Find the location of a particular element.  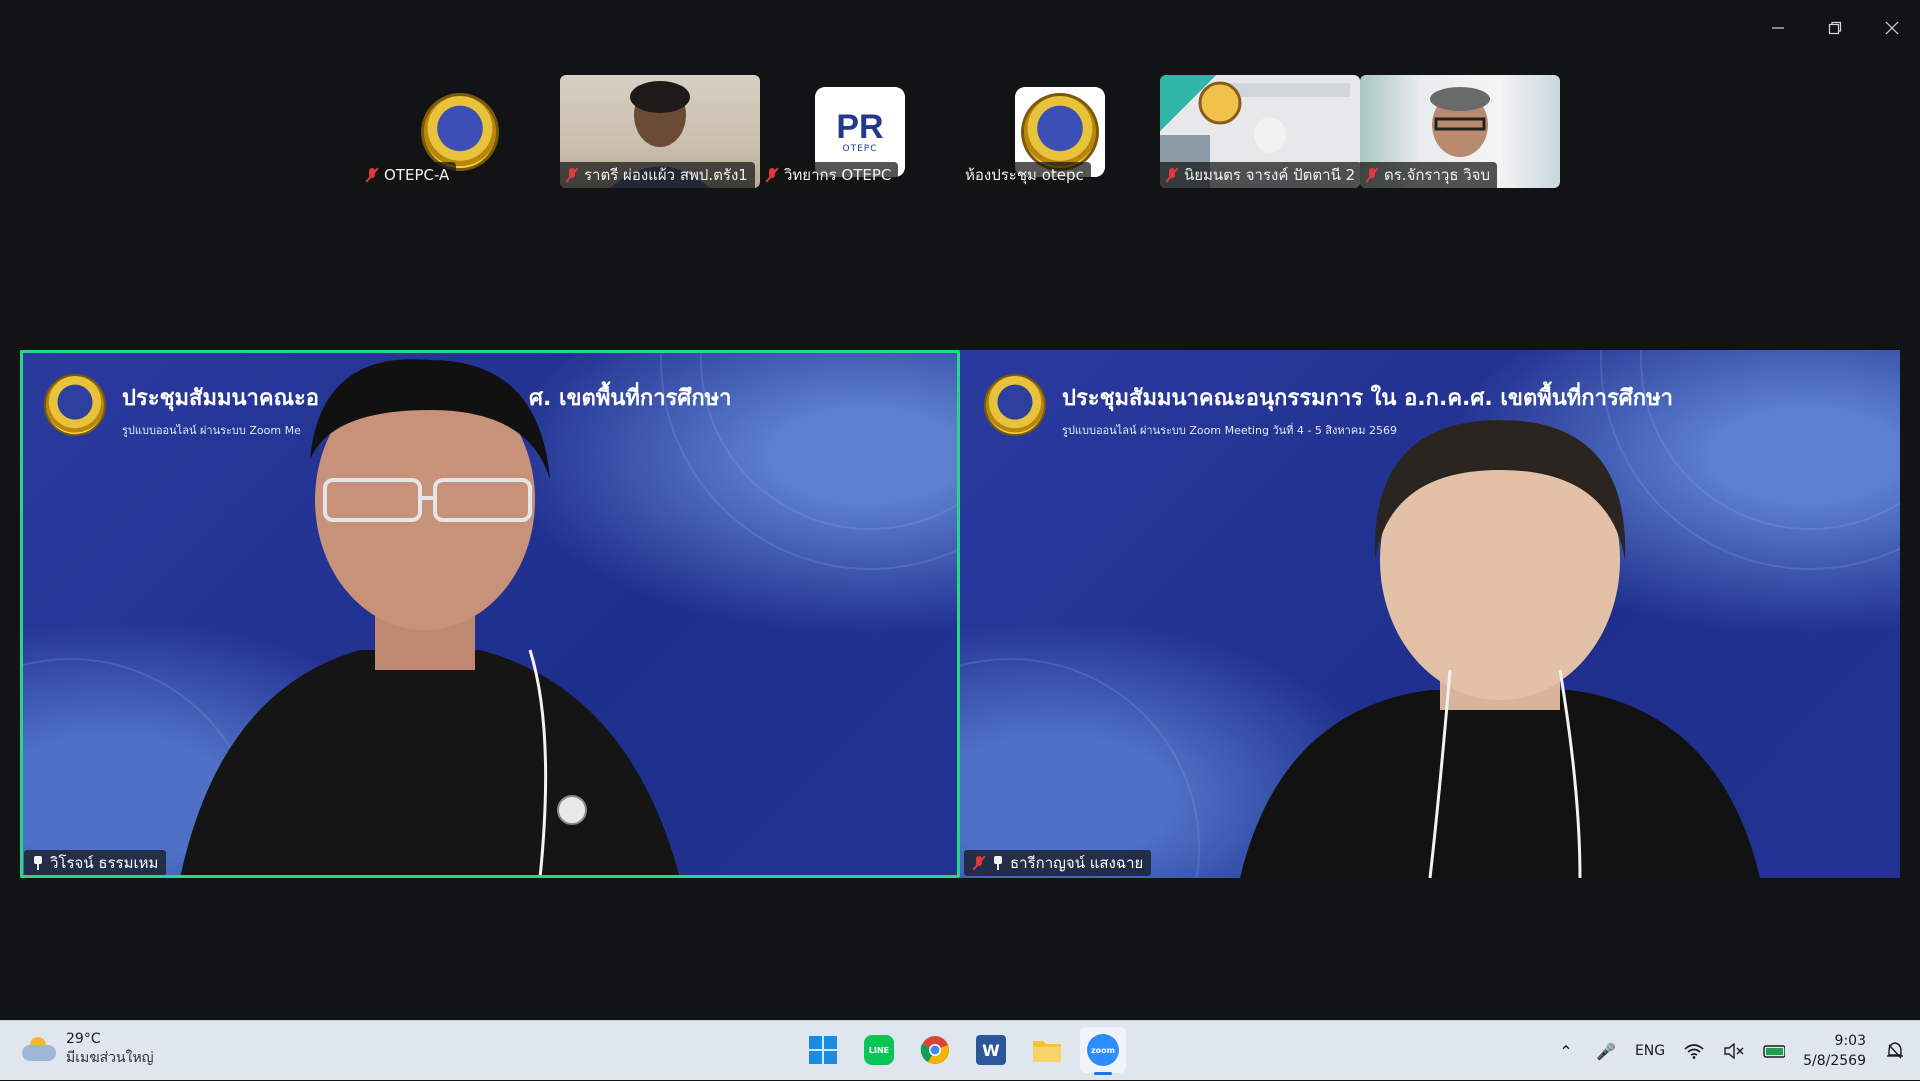

zoom-icon: zoom is located at coordinates (1103, 1050).